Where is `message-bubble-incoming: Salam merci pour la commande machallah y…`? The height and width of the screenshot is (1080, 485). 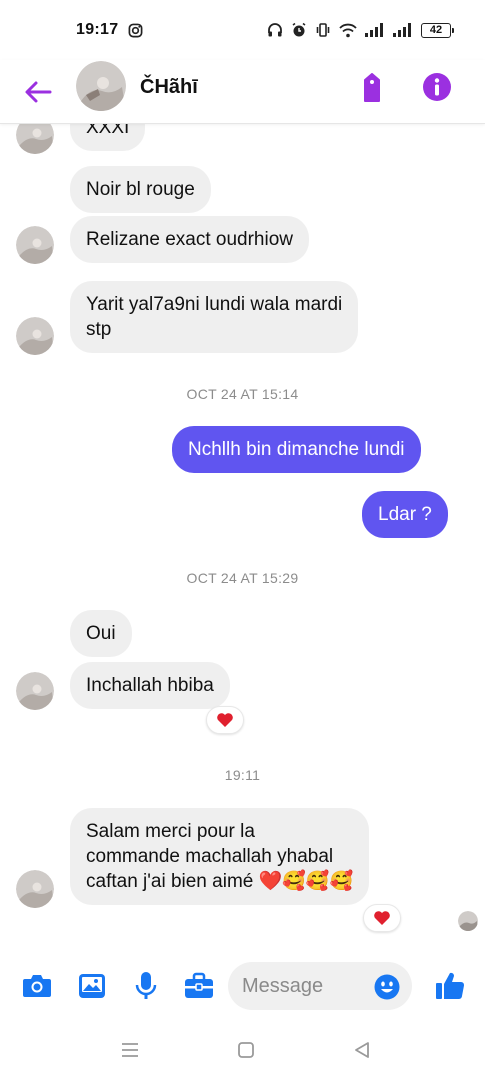
message-bubble-incoming: Salam merci pour la commande machallah y… is located at coordinates (220, 856).